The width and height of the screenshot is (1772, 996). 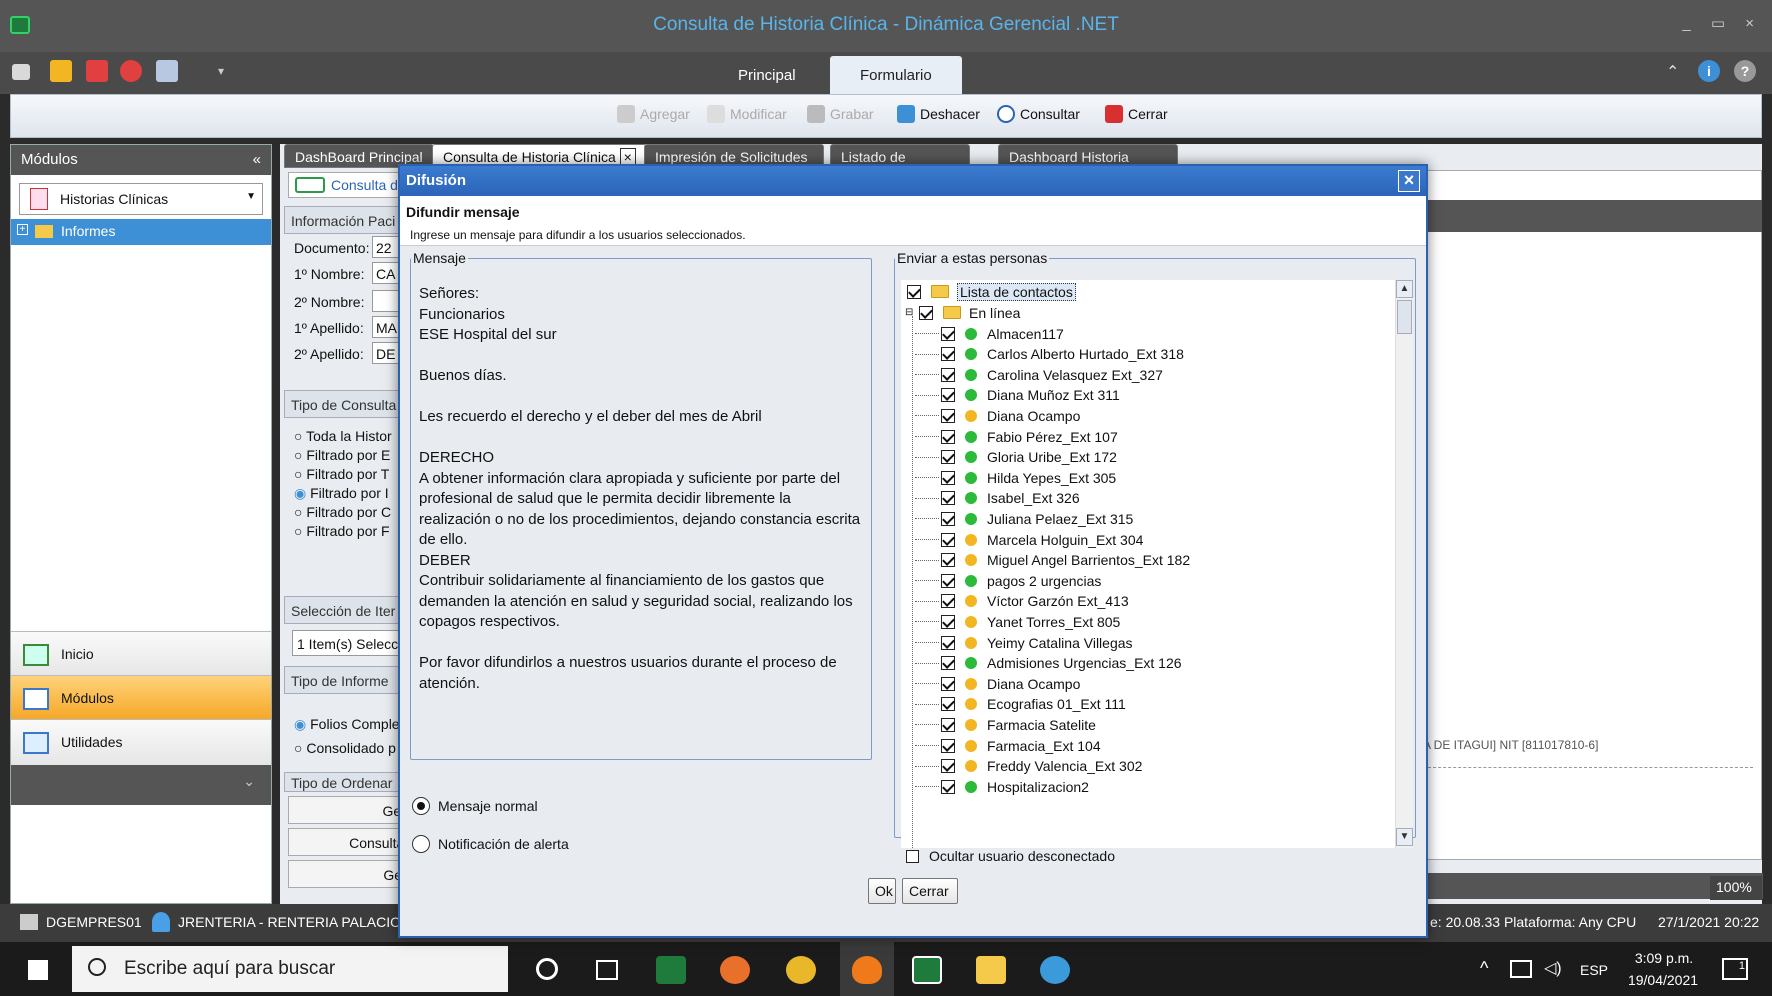 I want to click on cerrar-button: Cerrar, so click(x=1136, y=114).